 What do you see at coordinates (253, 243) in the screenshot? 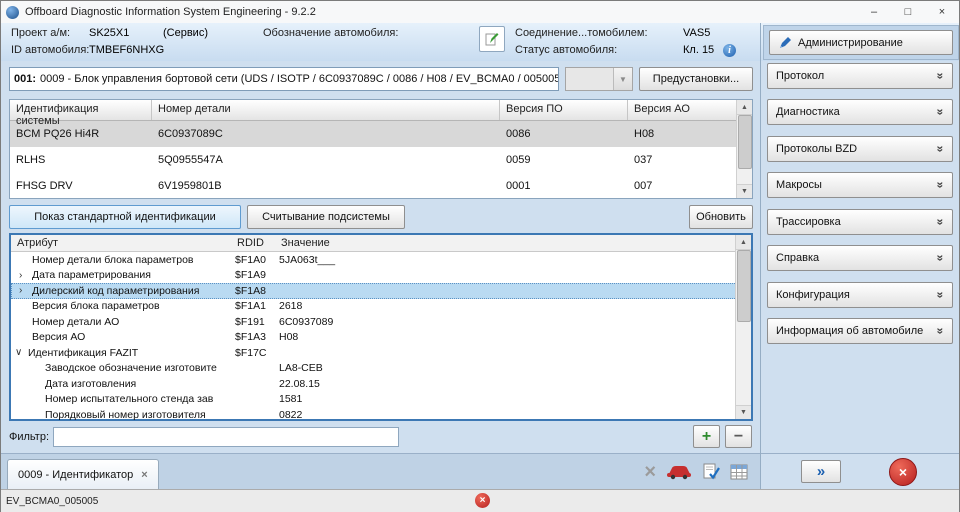
I see `column-header-rdid: RDID` at bounding box center [253, 243].